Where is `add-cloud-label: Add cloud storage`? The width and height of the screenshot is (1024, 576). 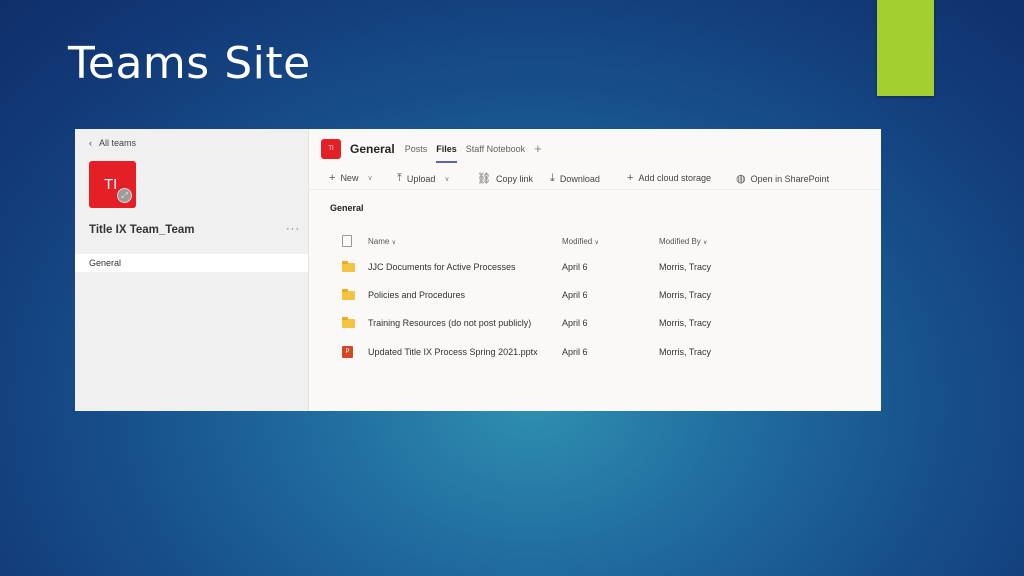
add-cloud-label: Add cloud storage is located at coordinates (674, 178).